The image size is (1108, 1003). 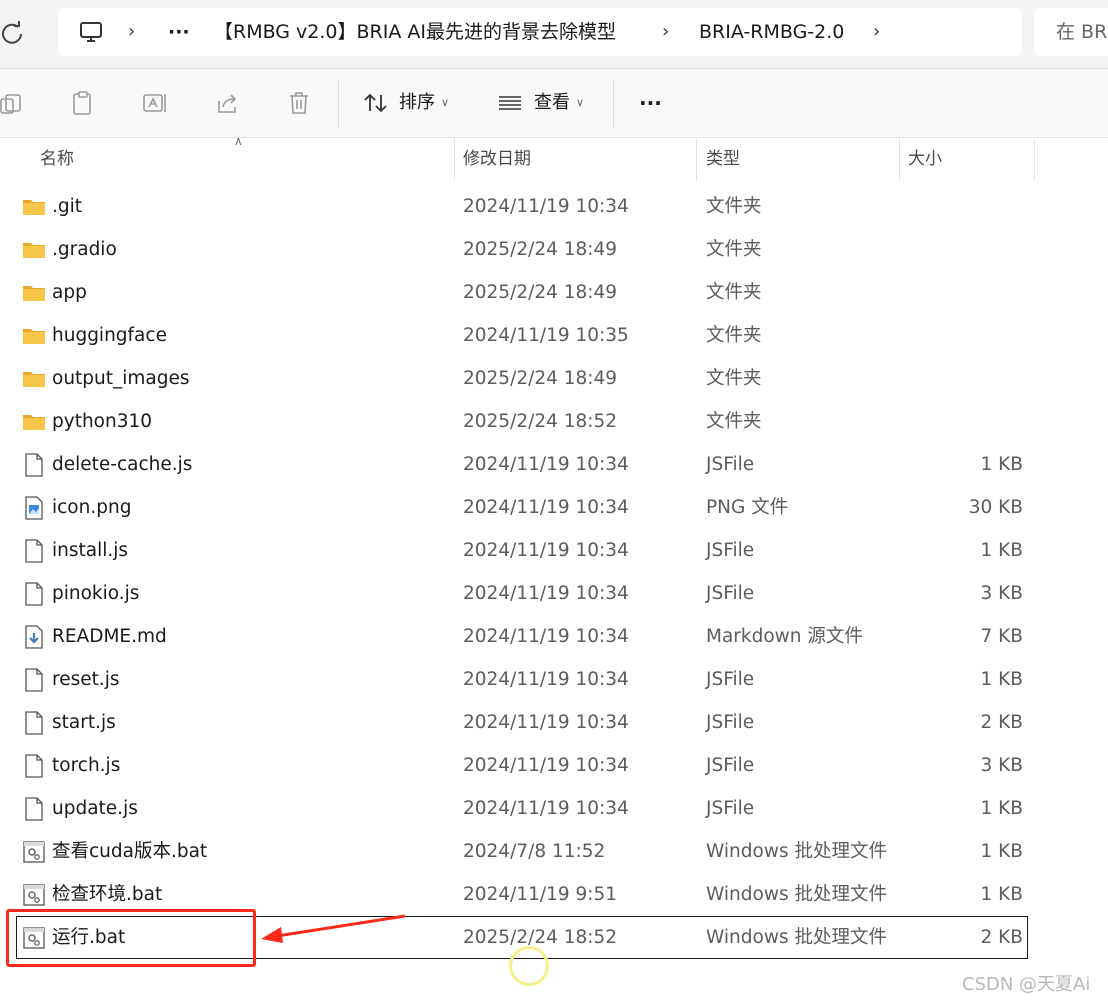 I want to click on file-modified-date: 2024/7/8 11:52, so click(x=534, y=851).